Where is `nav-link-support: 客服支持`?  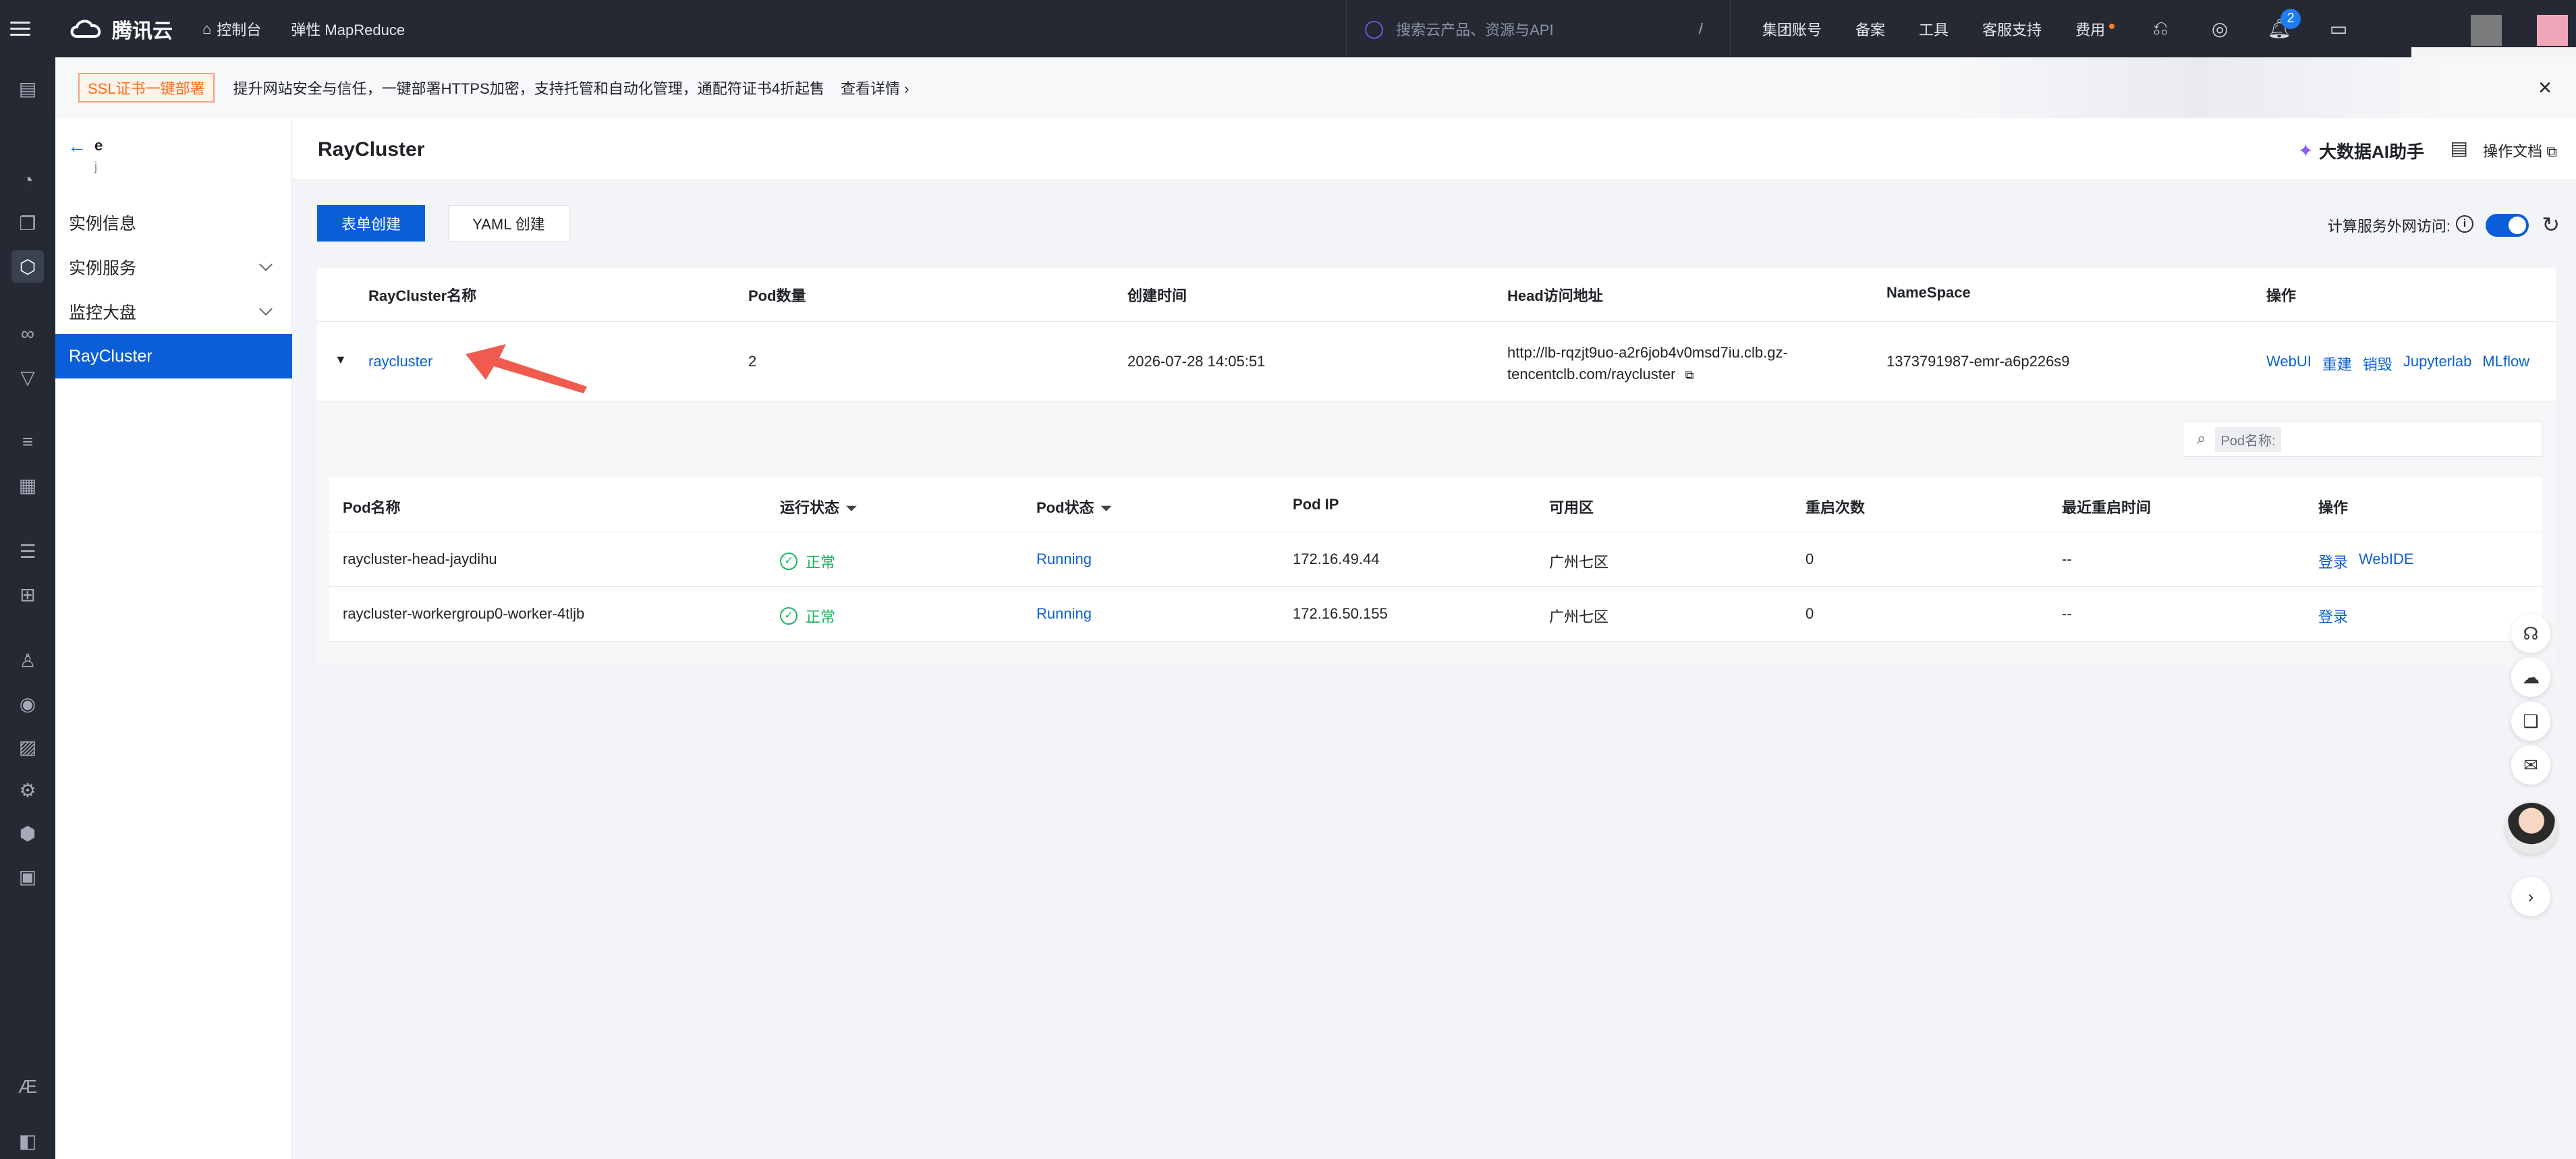 nav-link-support: 客服支持 is located at coordinates (2012, 29).